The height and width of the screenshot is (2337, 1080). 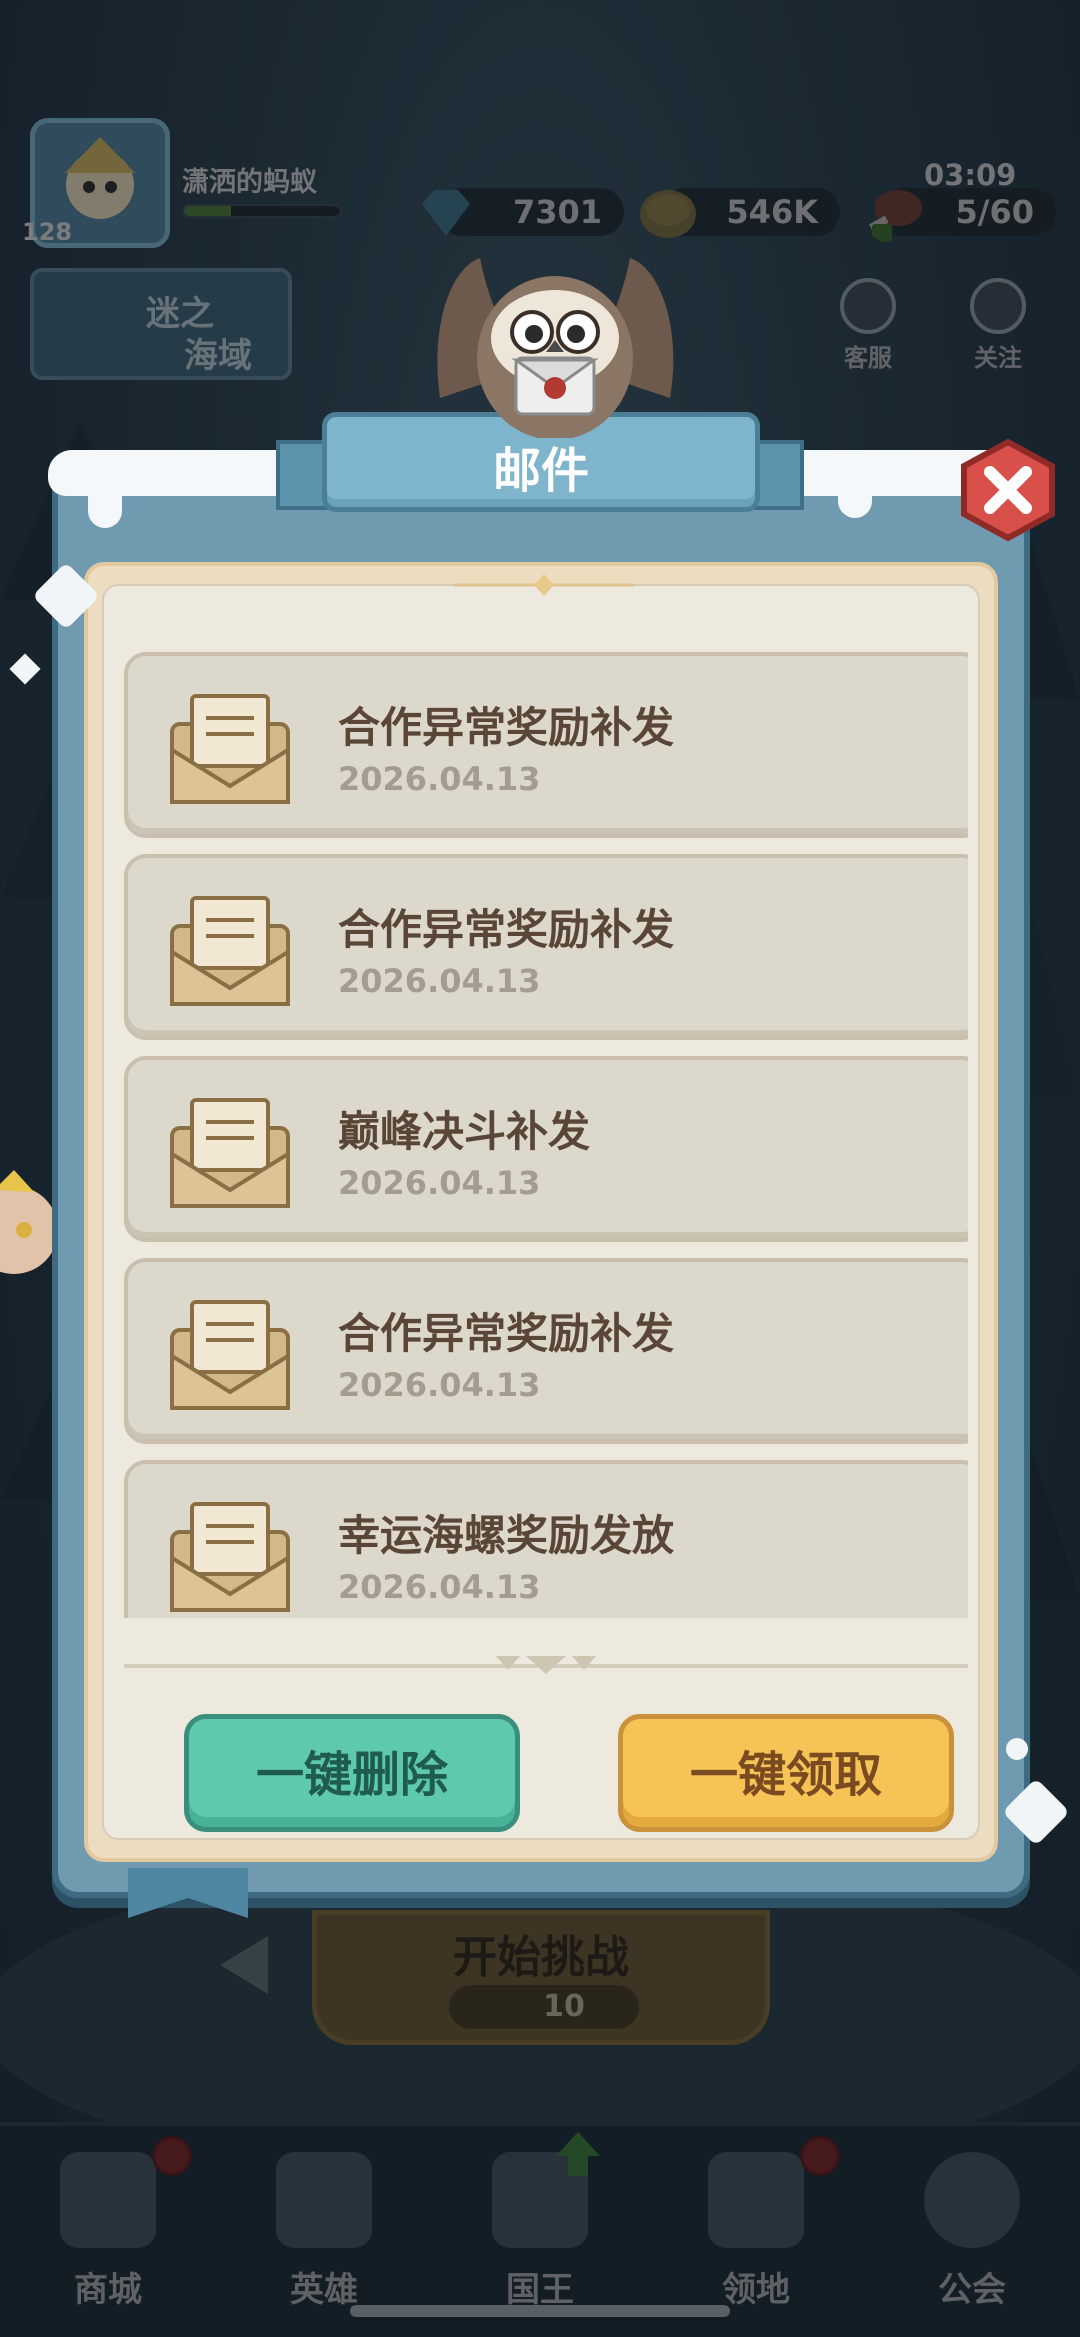 I want to click on mail-item: 幸运海螺奖励发放 2026.04.13, so click(x=546, y=1539).